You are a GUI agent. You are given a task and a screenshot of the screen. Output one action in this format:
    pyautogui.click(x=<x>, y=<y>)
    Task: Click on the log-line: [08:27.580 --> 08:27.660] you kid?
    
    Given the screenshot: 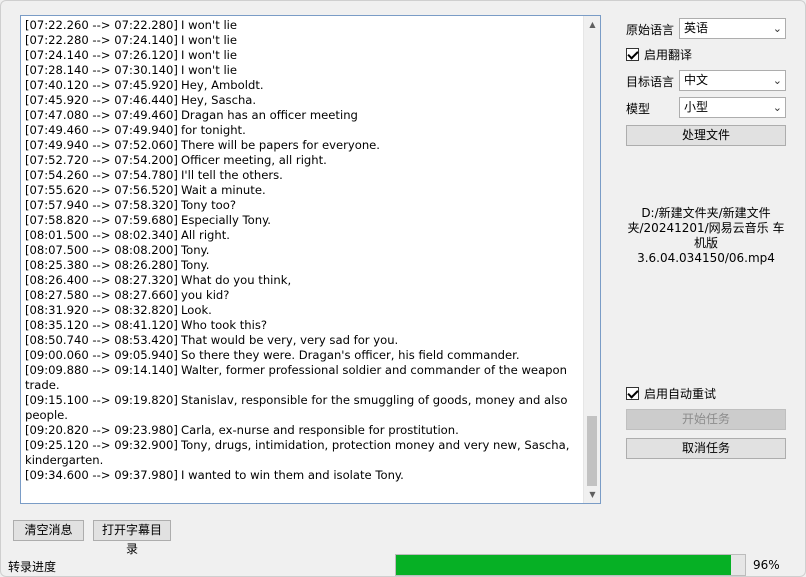 What is the action you would take?
    pyautogui.click(x=304, y=295)
    